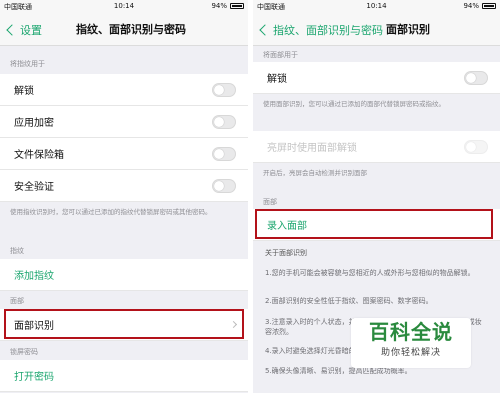  Describe the element at coordinates (411, 332) in the screenshot. I see `watermark-title: 百科全说` at that location.